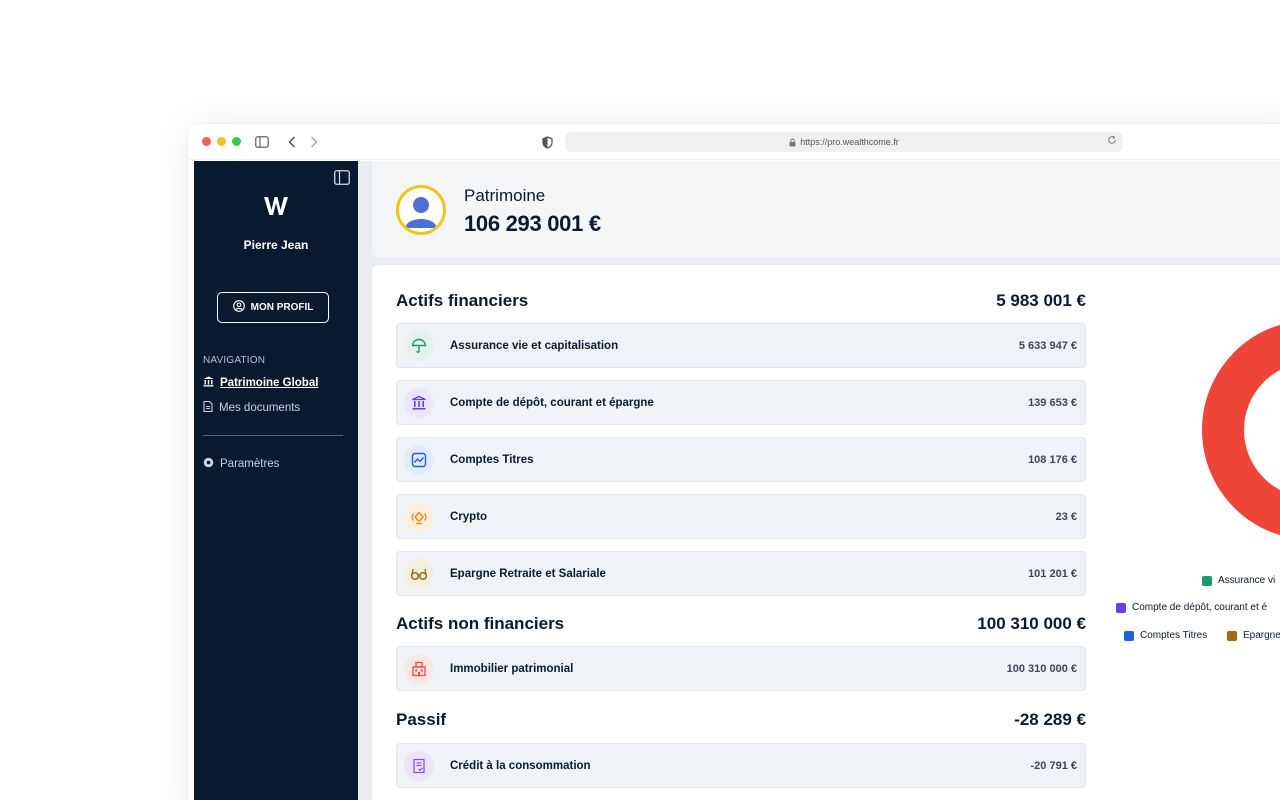  What do you see at coordinates (849, 142) in the screenshot?
I see `url-text: https://pro.wealthcome.fr` at bounding box center [849, 142].